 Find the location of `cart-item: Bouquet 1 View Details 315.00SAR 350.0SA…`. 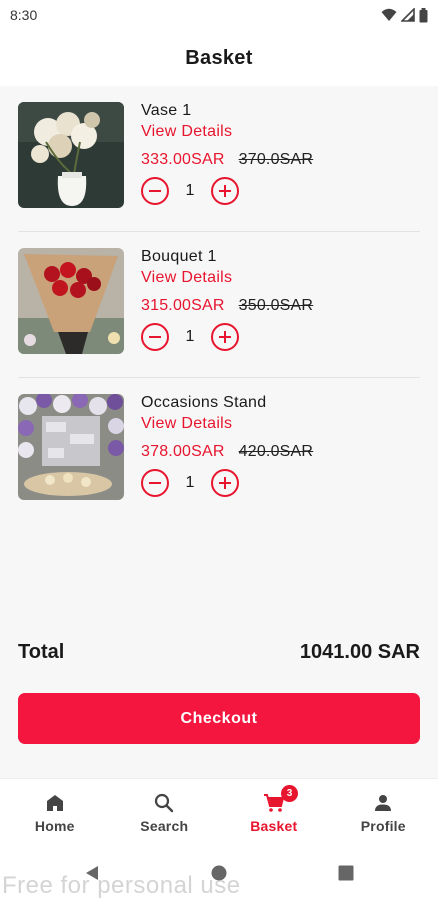

cart-item: Bouquet 1 View Details 315.00SAR 350.0SA… is located at coordinates (219, 305).